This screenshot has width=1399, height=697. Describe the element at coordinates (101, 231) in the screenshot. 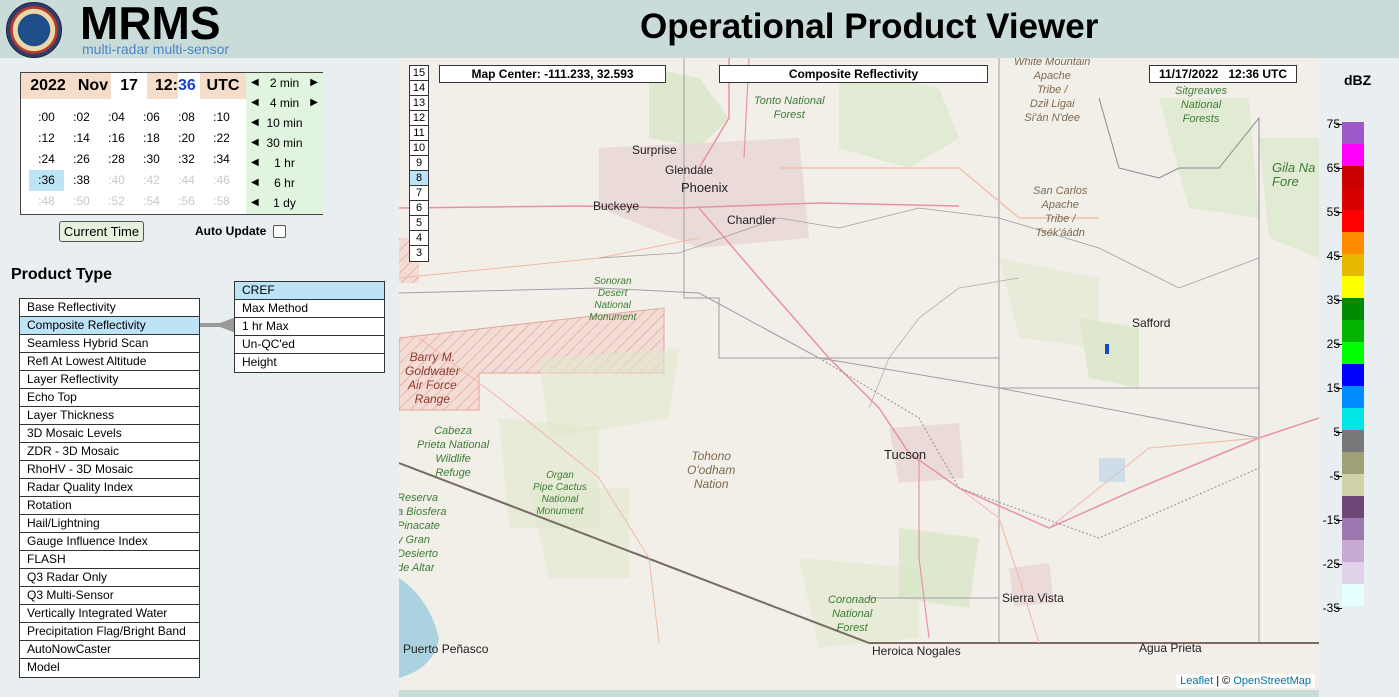

I see `current-time-button: Current Time` at that location.